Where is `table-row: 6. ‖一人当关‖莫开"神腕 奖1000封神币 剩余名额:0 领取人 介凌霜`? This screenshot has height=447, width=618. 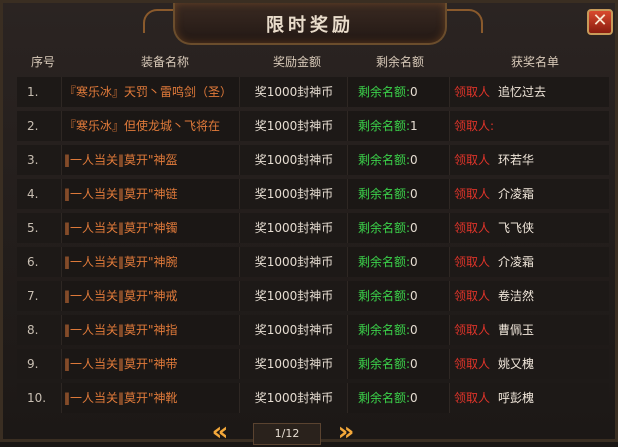
table-row: 6. ‖一人当关‖莫开"神腕 奖1000封神币 剩余名额:0 领取人 介凌霜 is located at coordinates (313, 262).